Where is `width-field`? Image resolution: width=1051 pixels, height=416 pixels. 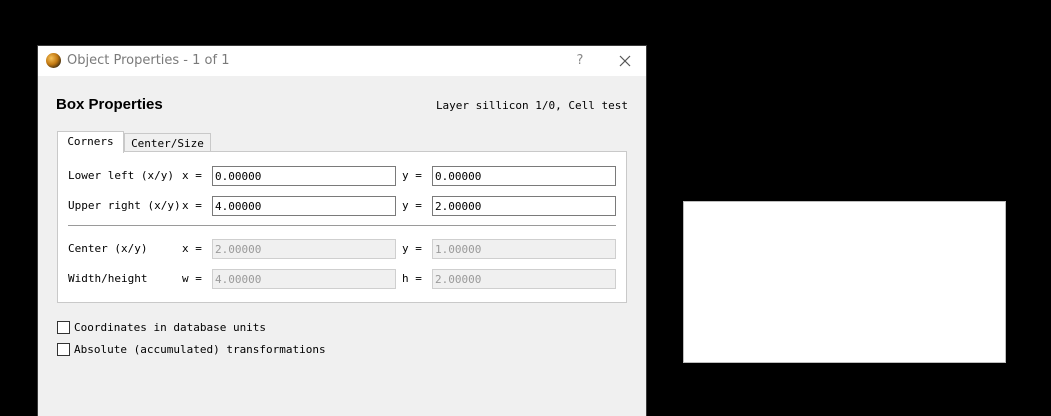
width-field is located at coordinates (304, 279).